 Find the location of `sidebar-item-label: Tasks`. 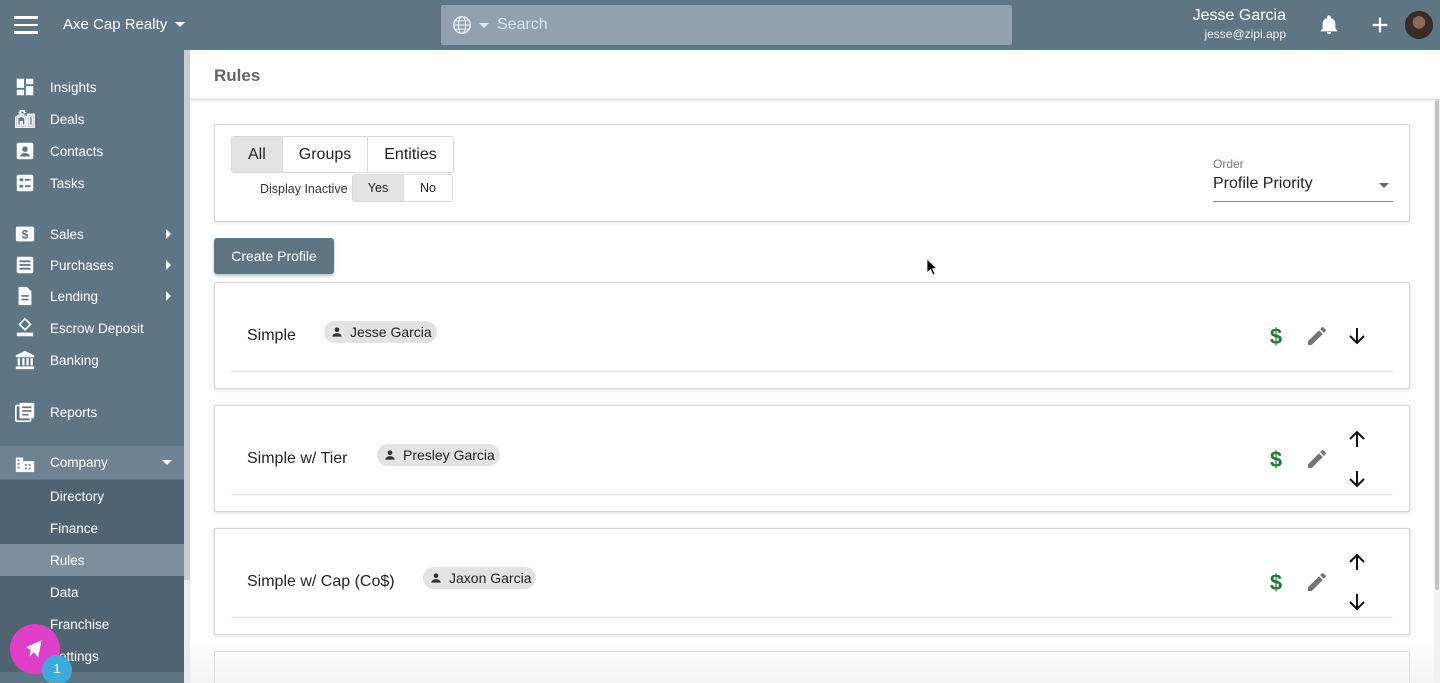

sidebar-item-label: Tasks is located at coordinates (67, 183).